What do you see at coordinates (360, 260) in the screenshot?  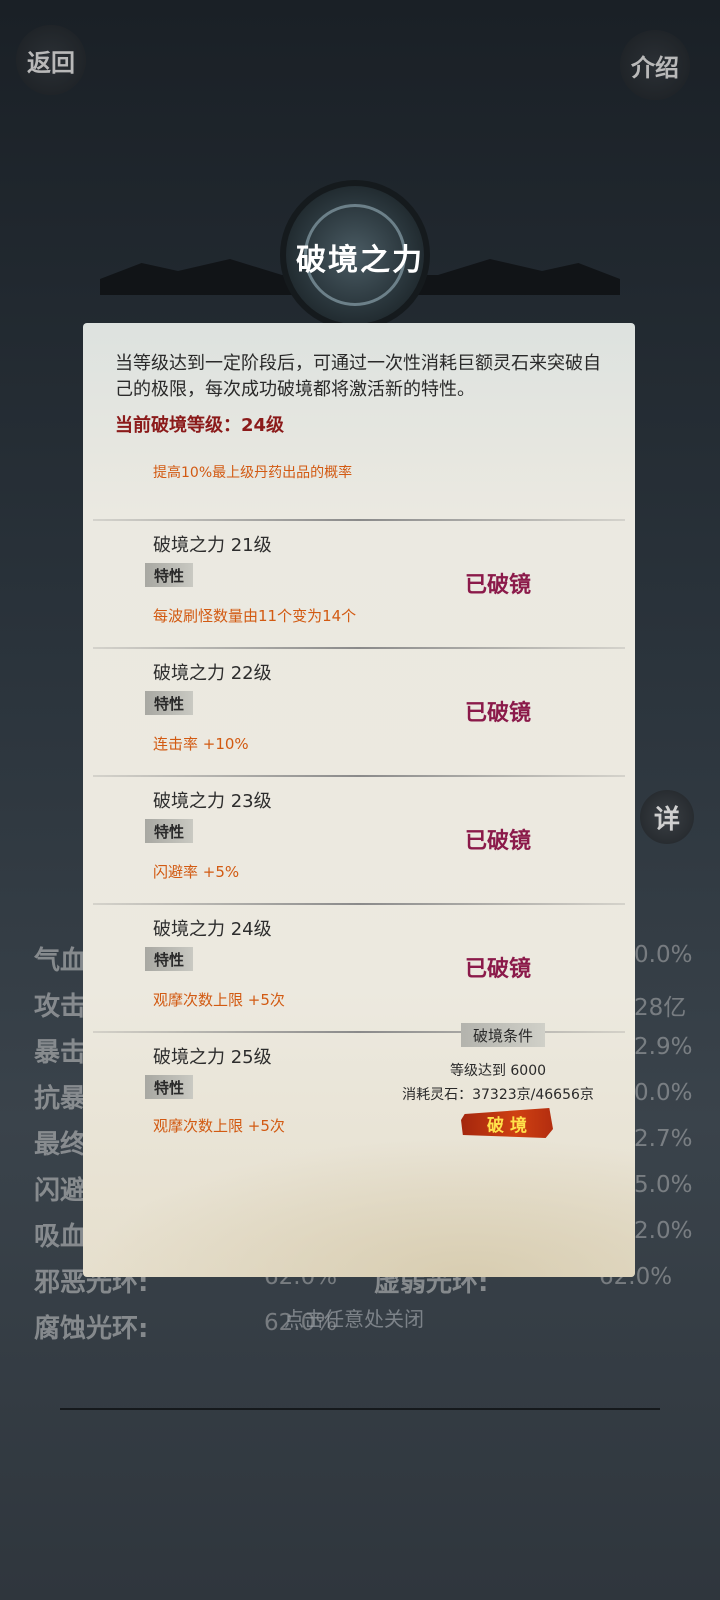 I see `dialog-title: 破境之力` at bounding box center [360, 260].